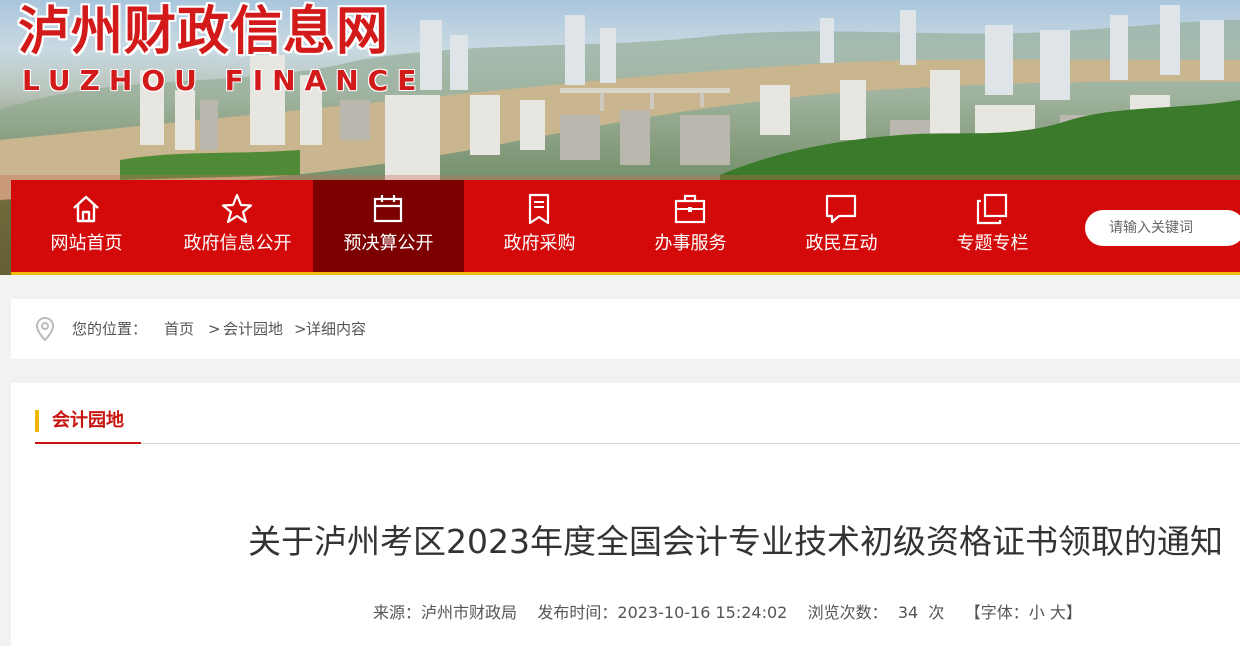 This screenshot has height=646, width=1240. Describe the element at coordinates (1058, 612) in the screenshot. I see `font-large-button: 大` at that location.